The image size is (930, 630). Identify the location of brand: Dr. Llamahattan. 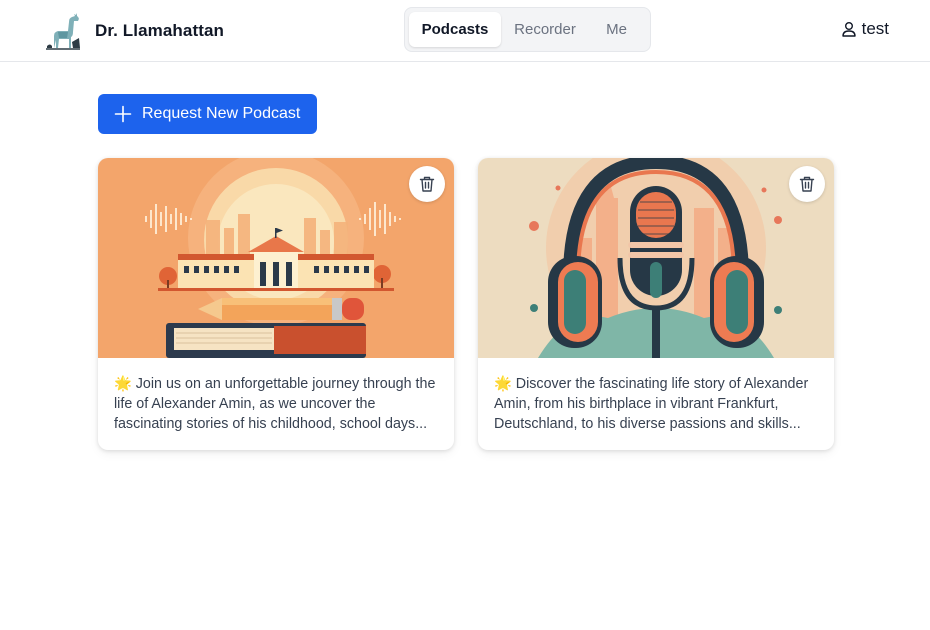
(133, 31).